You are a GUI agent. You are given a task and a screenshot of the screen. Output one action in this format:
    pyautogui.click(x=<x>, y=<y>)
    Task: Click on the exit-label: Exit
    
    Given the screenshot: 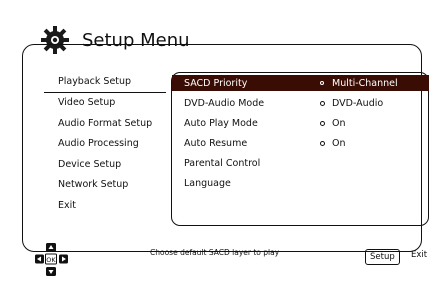 What is the action you would take?
    pyautogui.click(x=419, y=255)
    